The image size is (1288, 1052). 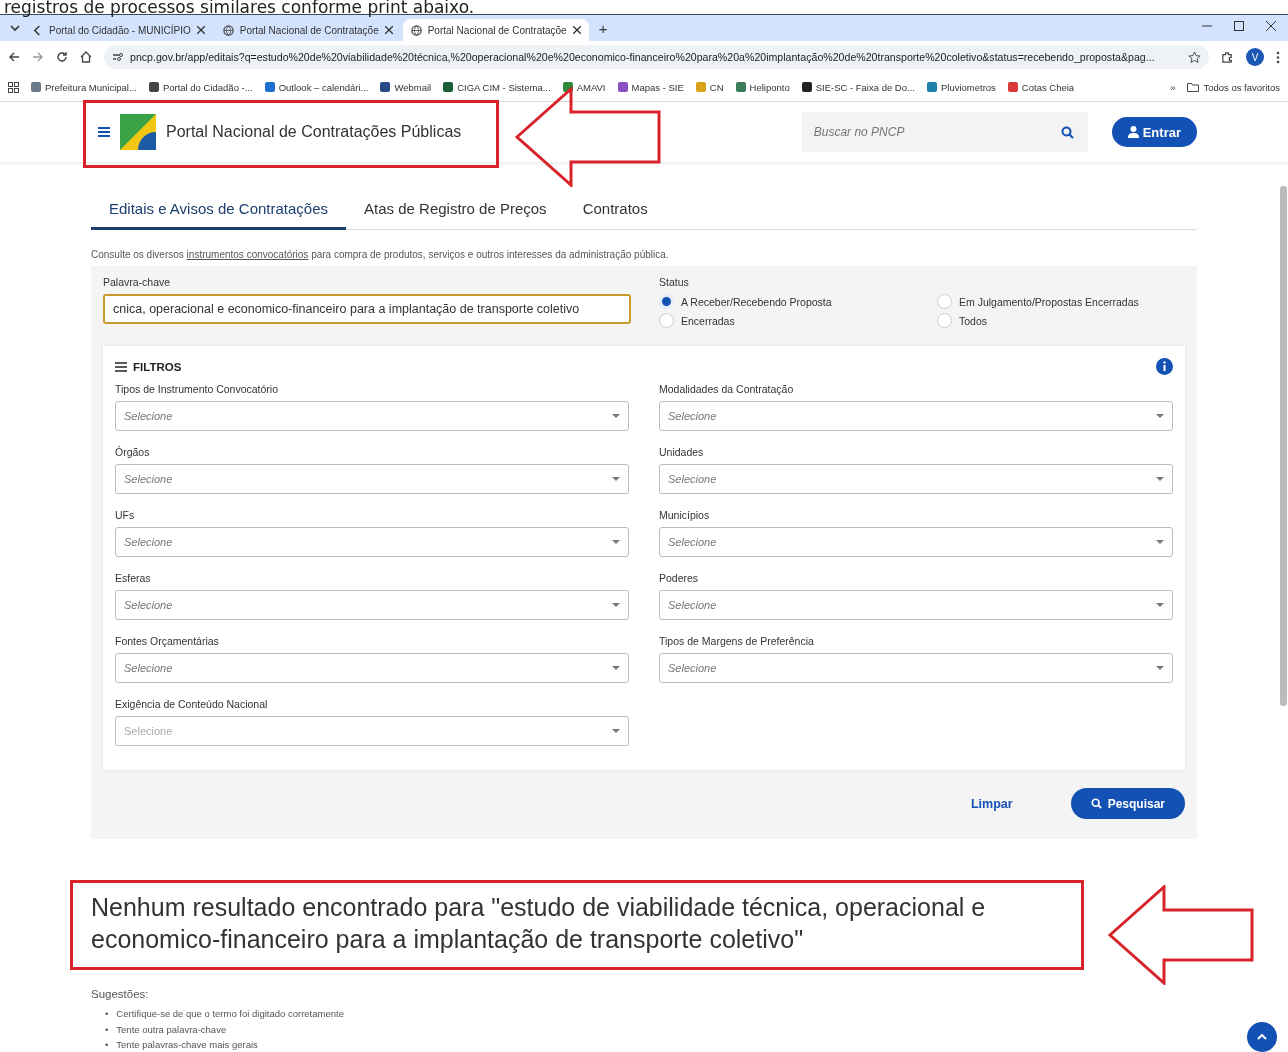 I want to click on browser-tab: Portal do Cidadão - MUNICÍPIO, so click(x=118, y=30).